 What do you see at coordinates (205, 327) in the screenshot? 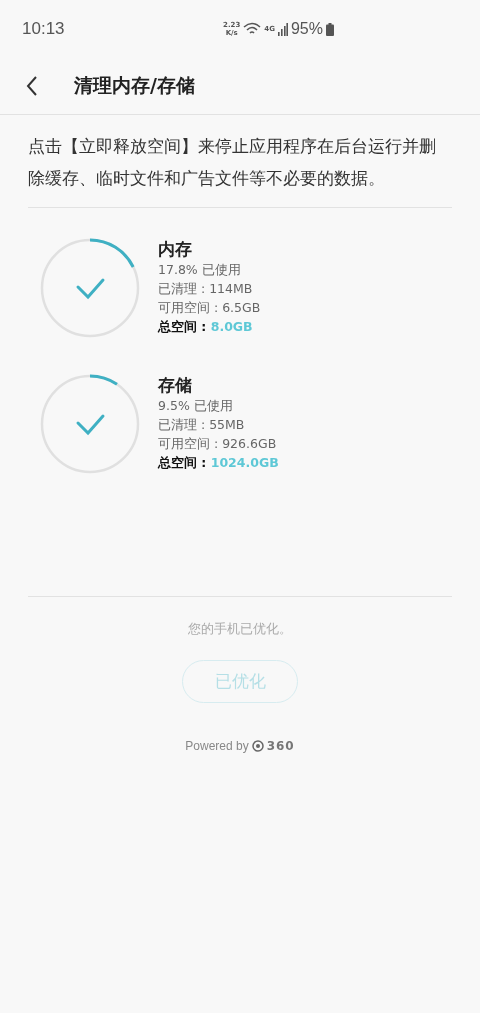
I see `total-space-text: 总空间 : 8.0GB` at bounding box center [205, 327].